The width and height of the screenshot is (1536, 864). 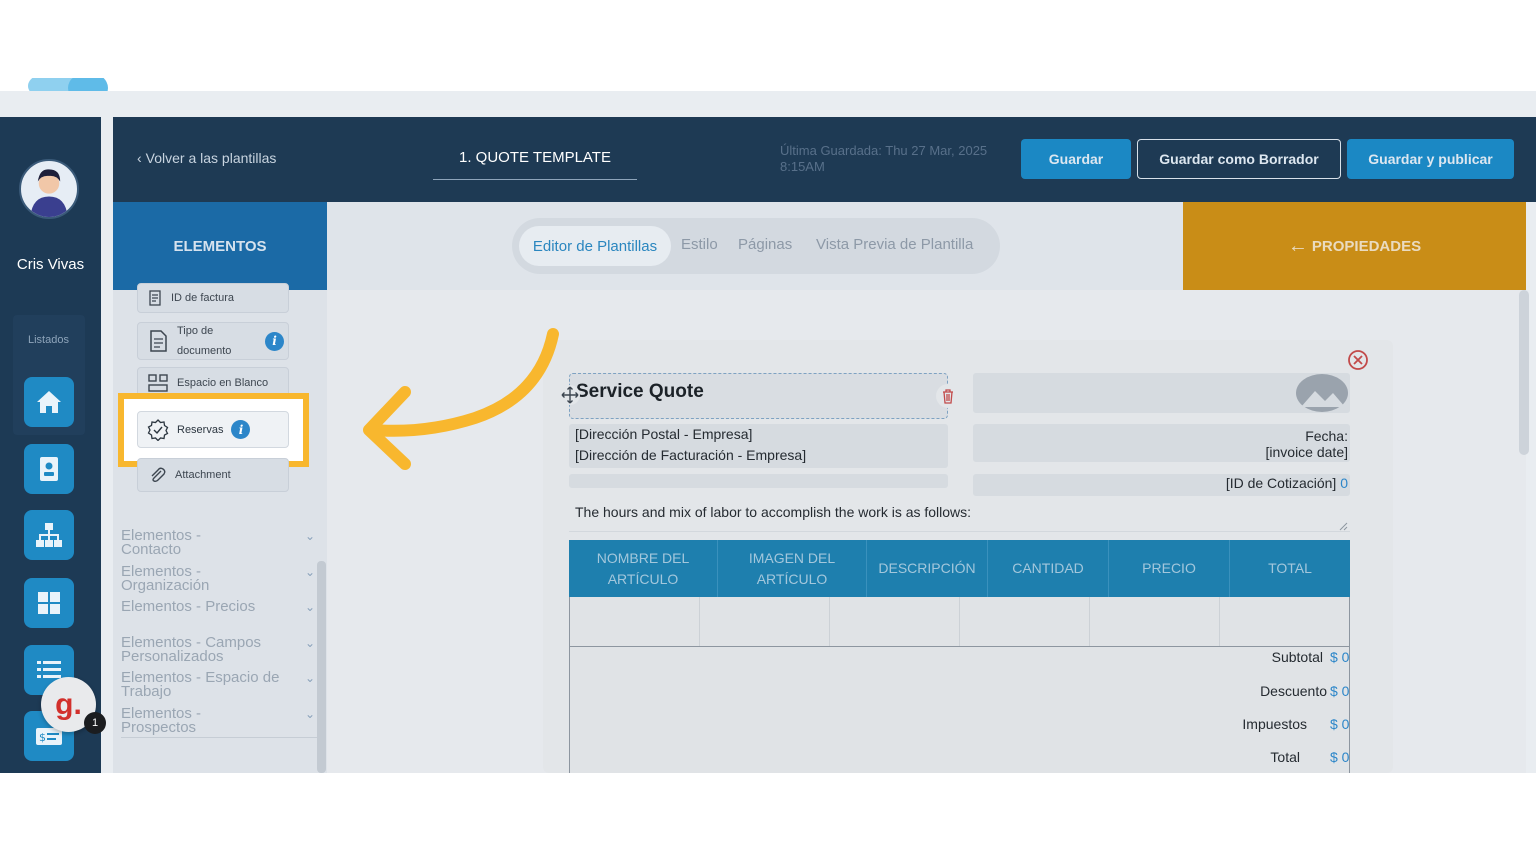 What do you see at coordinates (139, 158) in the screenshot?
I see `chevron-left-icon: ‹` at bounding box center [139, 158].